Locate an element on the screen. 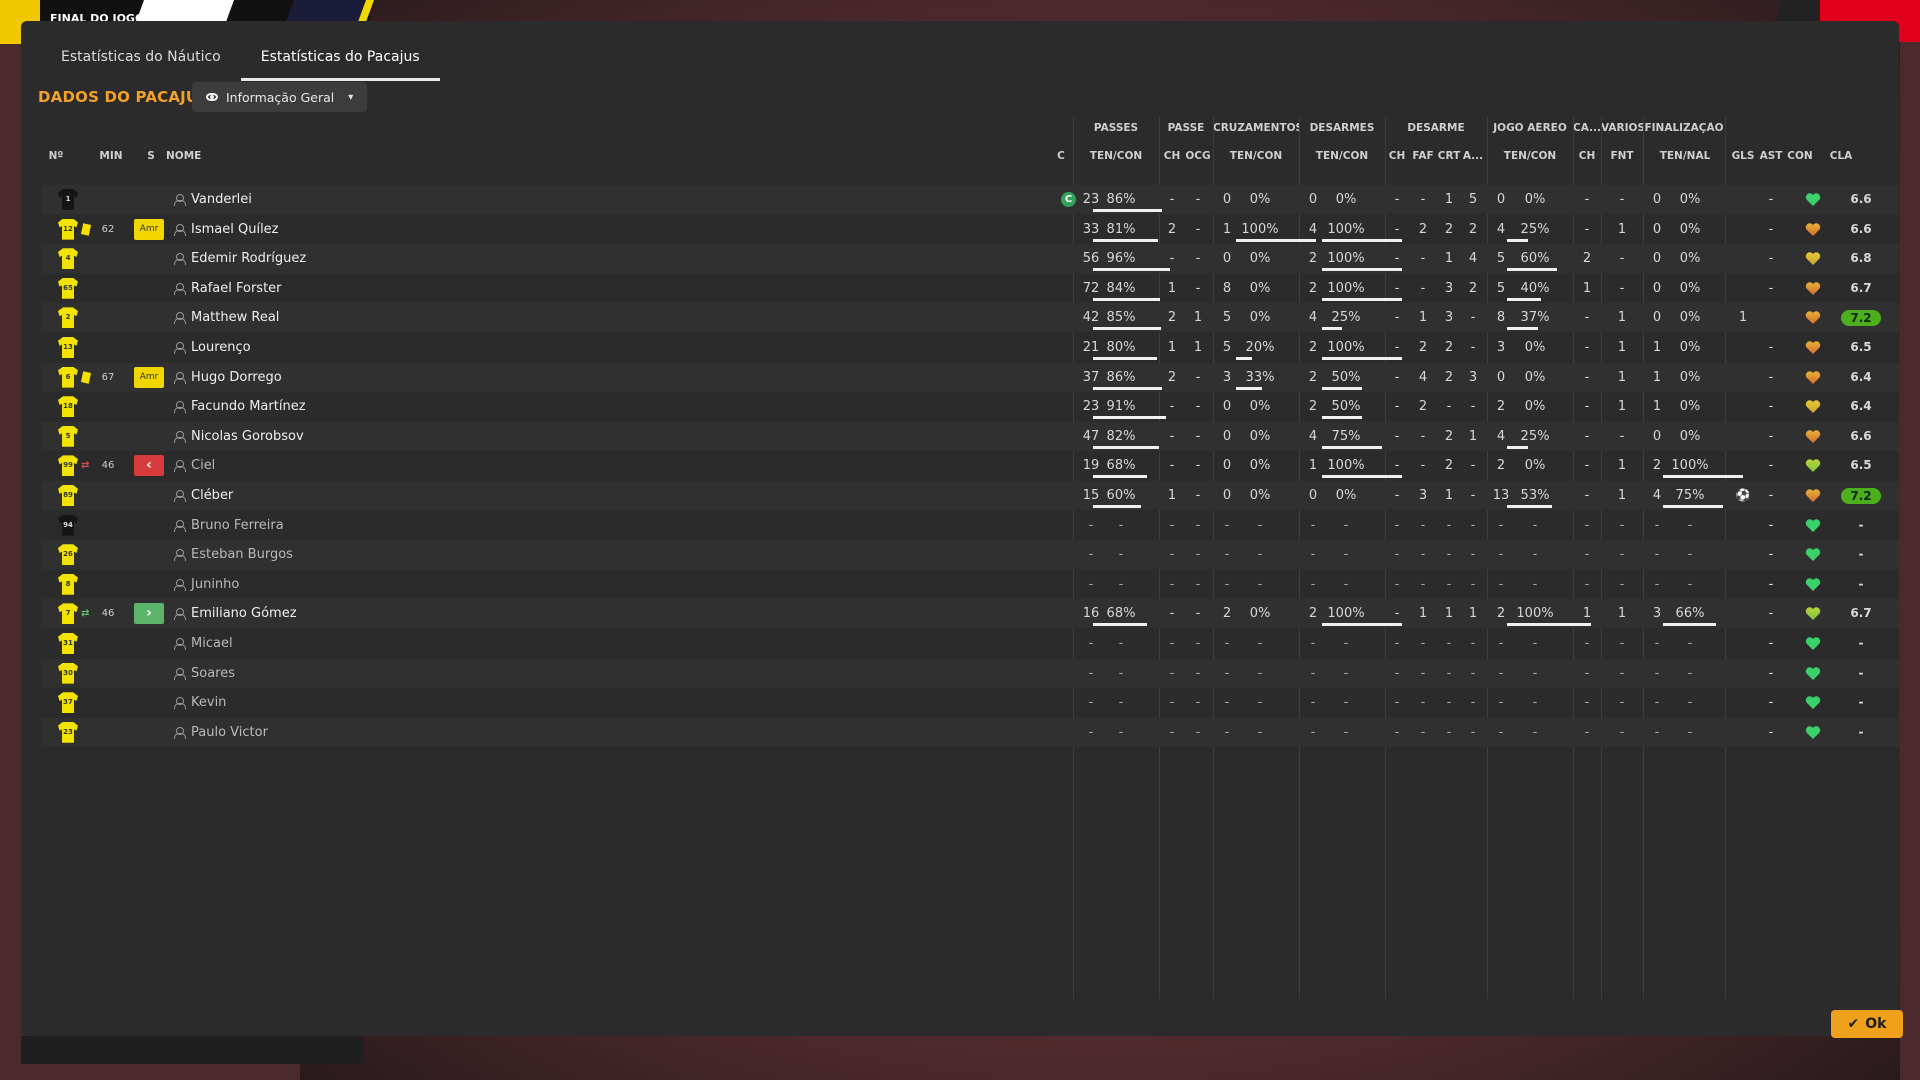  shirt-icon: 31 is located at coordinates (68, 643).